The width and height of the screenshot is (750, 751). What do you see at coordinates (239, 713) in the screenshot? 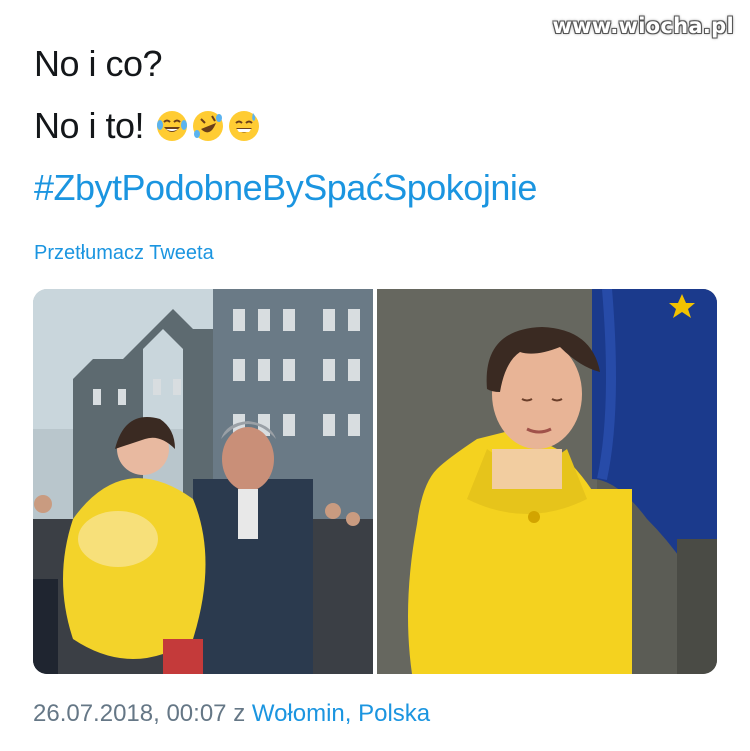
I see `location-connector: z` at bounding box center [239, 713].